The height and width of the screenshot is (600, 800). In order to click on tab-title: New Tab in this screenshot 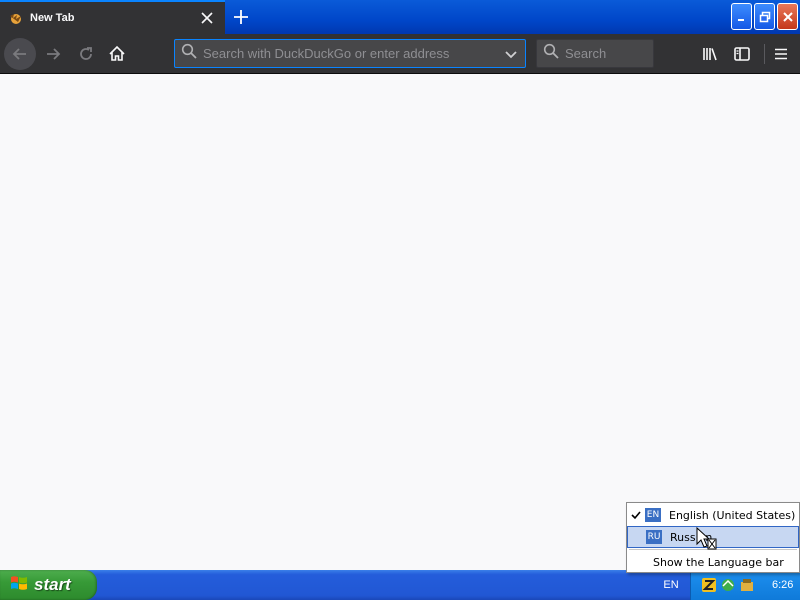, I will do `click(52, 18)`.